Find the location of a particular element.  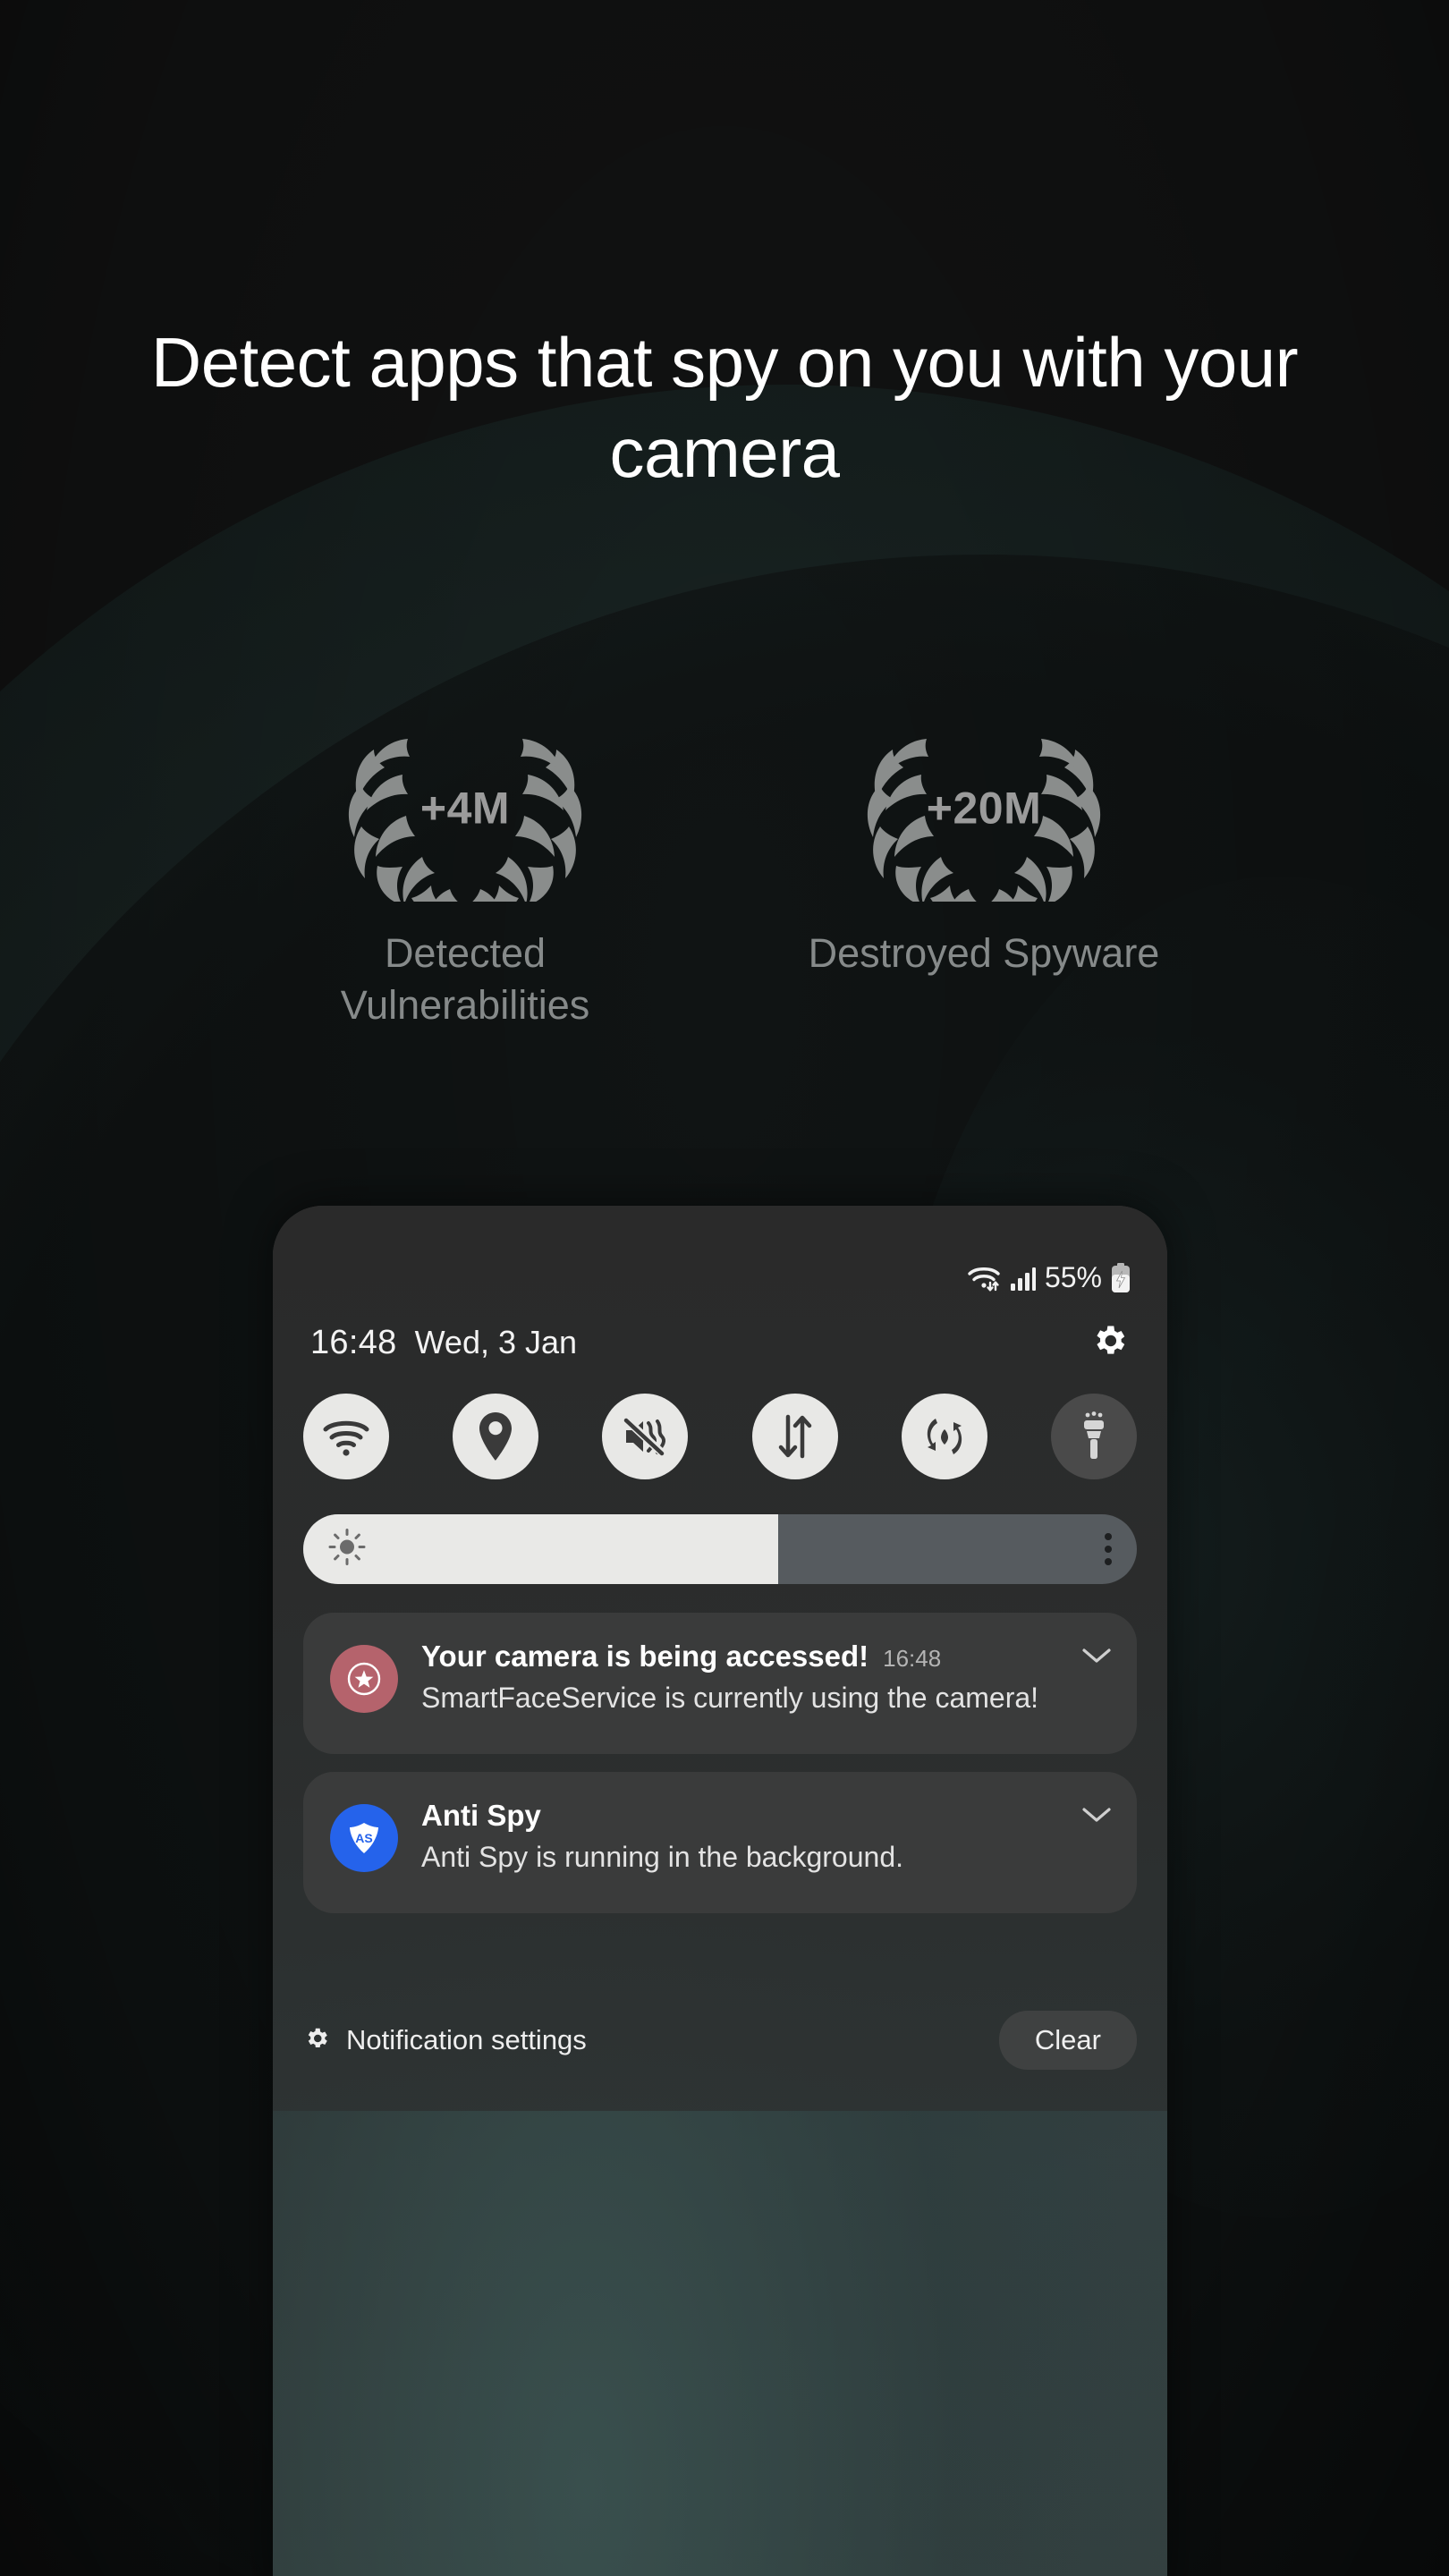

notification-settings-label: Notification settings is located at coordinates (466, 2039).